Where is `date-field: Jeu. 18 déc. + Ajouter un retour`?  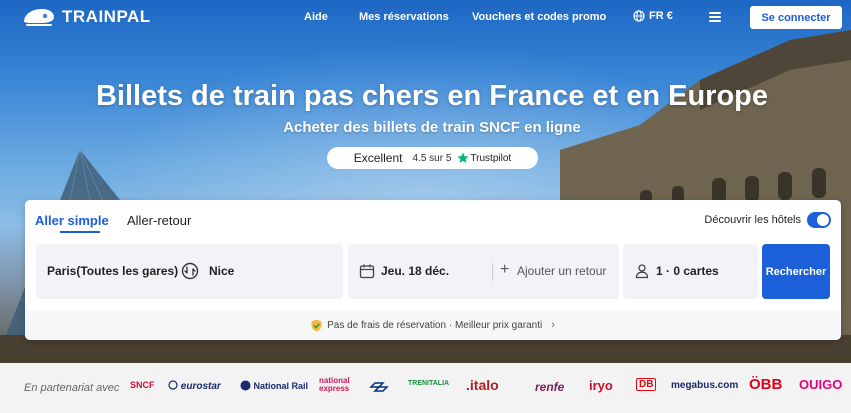
date-field: Jeu. 18 déc. + Ajouter un retour is located at coordinates (483, 271).